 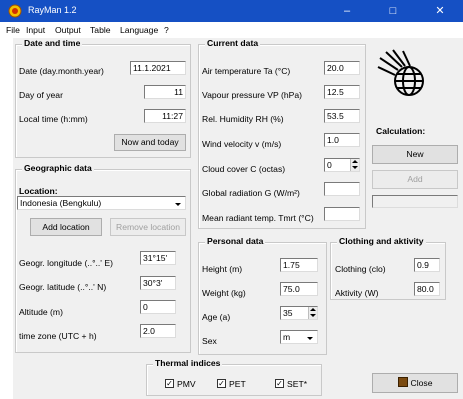 What do you see at coordinates (53, 119) in the screenshot?
I see `local-time-label: Local time (h:mm)` at bounding box center [53, 119].